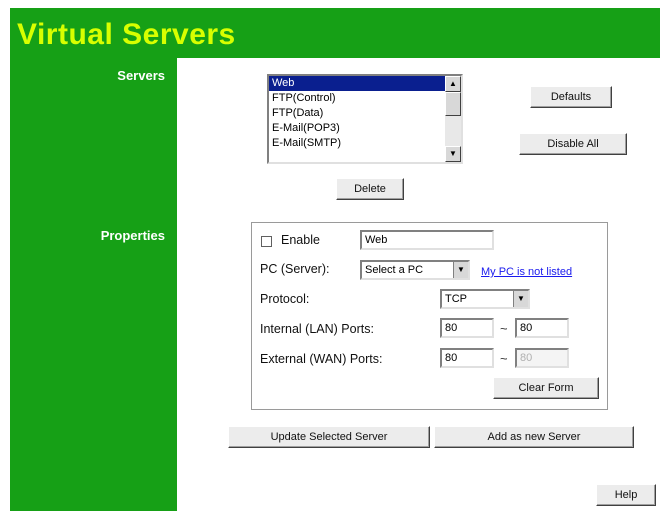 Image resolution: width=666 pixels, height=511 pixels. I want to click on external-ports-label: External (WAN) Ports:, so click(321, 359).